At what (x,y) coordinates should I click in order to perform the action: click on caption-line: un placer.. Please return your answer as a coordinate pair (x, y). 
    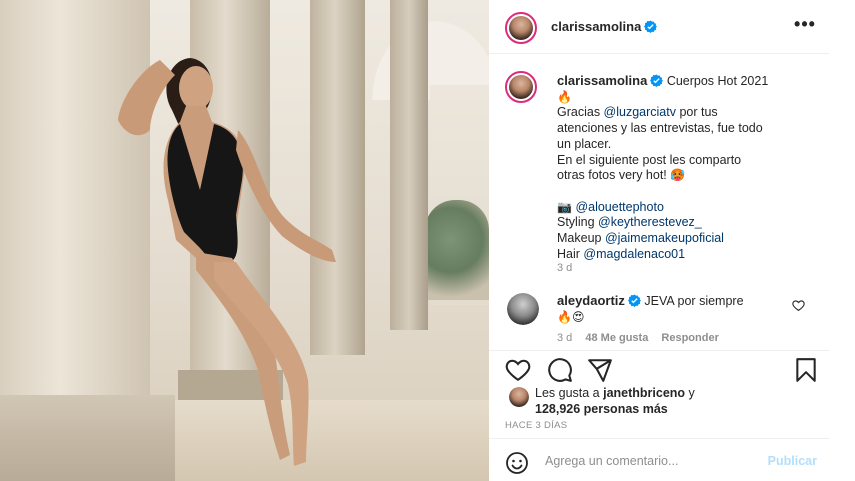
    Looking at the image, I should click on (584, 143).